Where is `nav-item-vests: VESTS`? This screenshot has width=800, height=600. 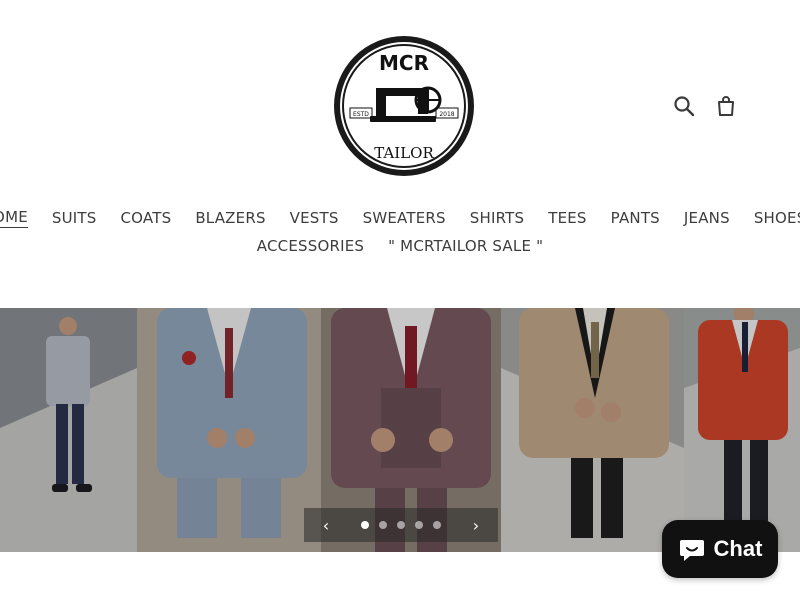 nav-item-vests: VESTS is located at coordinates (314, 218).